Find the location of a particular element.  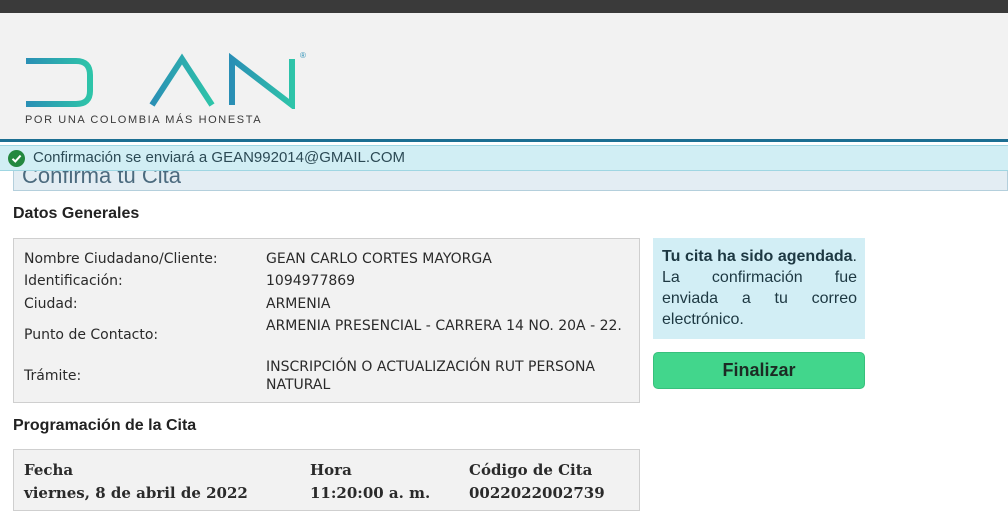

city-label: Ciudad: is located at coordinates (51, 304).